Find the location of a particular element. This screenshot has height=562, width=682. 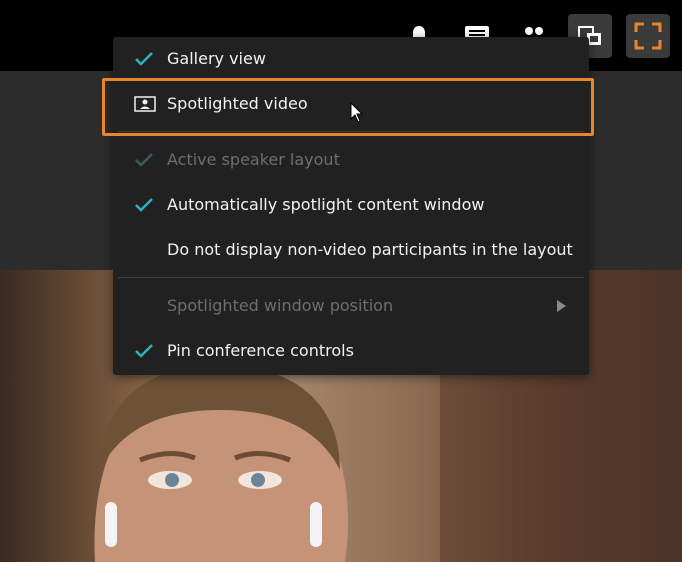

menu-item-pin-conference-controls: Pin conference controls is located at coordinates (351, 351).